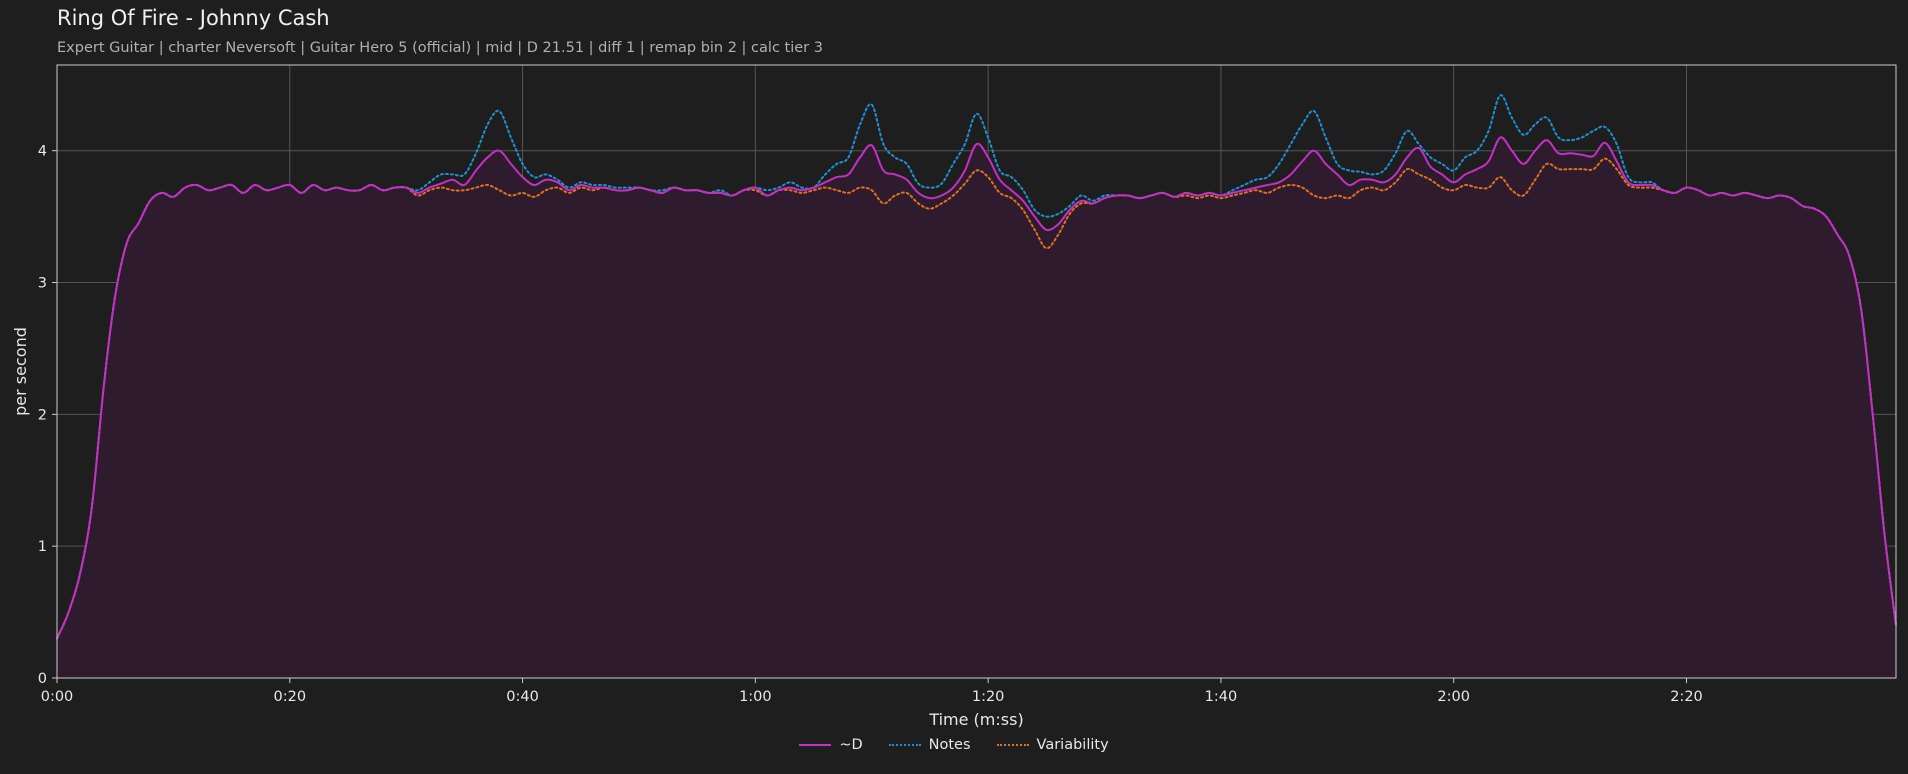  What do you see at coordinates (1072, 745) in the screenshot?
I see `legend-label-variability: Variability` at bounding box center [1072, 745].